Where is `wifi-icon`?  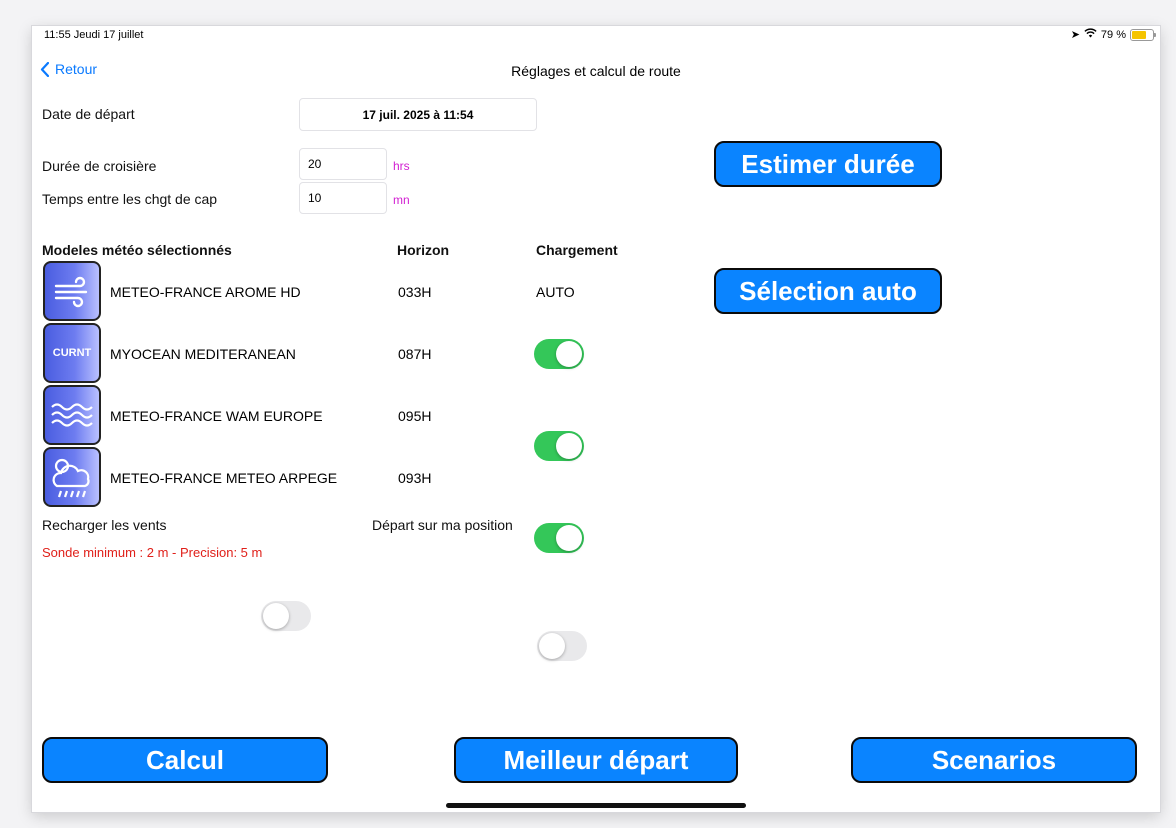 wifi-icon is located at coordinates (1090, 34).